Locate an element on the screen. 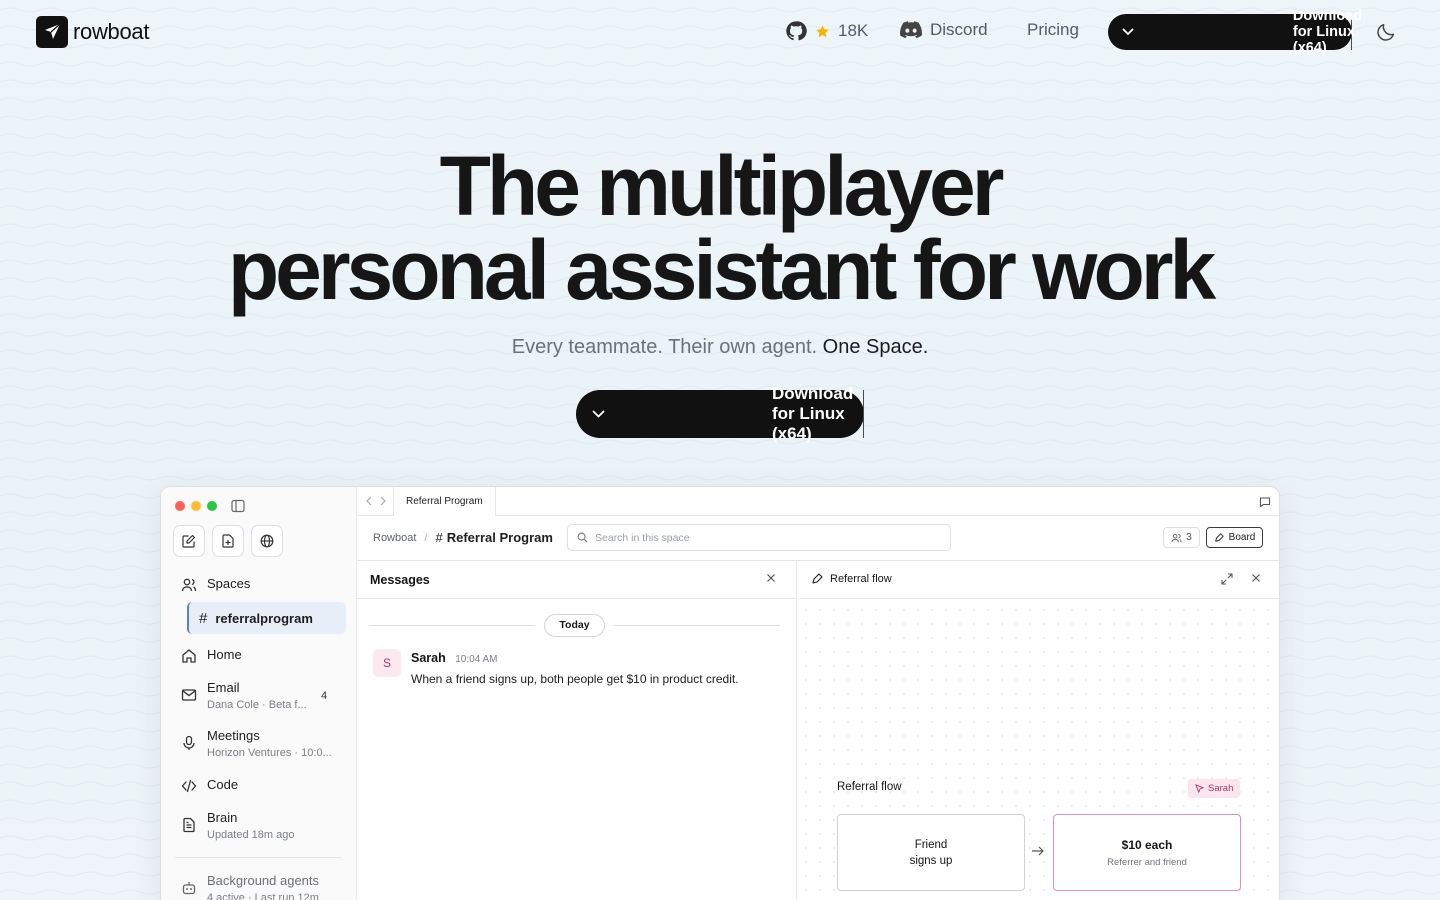  breadcrumb-current-label: Referral Program is located at coordinates (499, 537).